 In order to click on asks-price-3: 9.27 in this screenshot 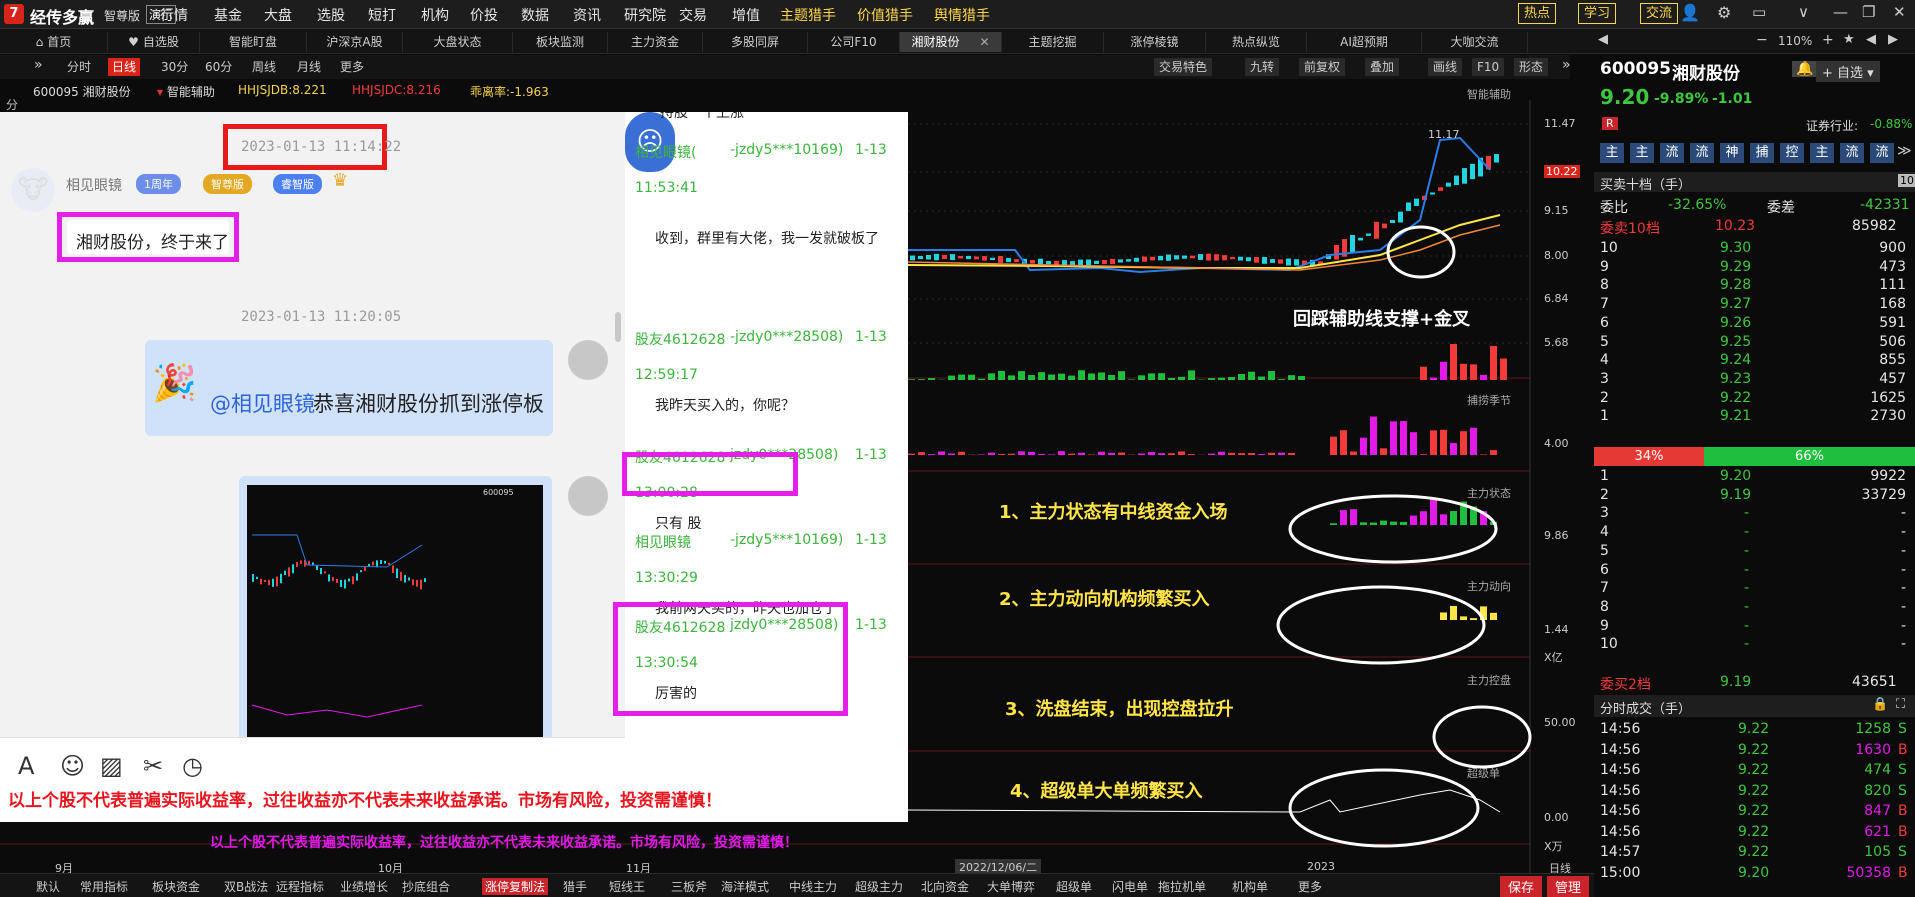, I will do `click(1735, 304)`.